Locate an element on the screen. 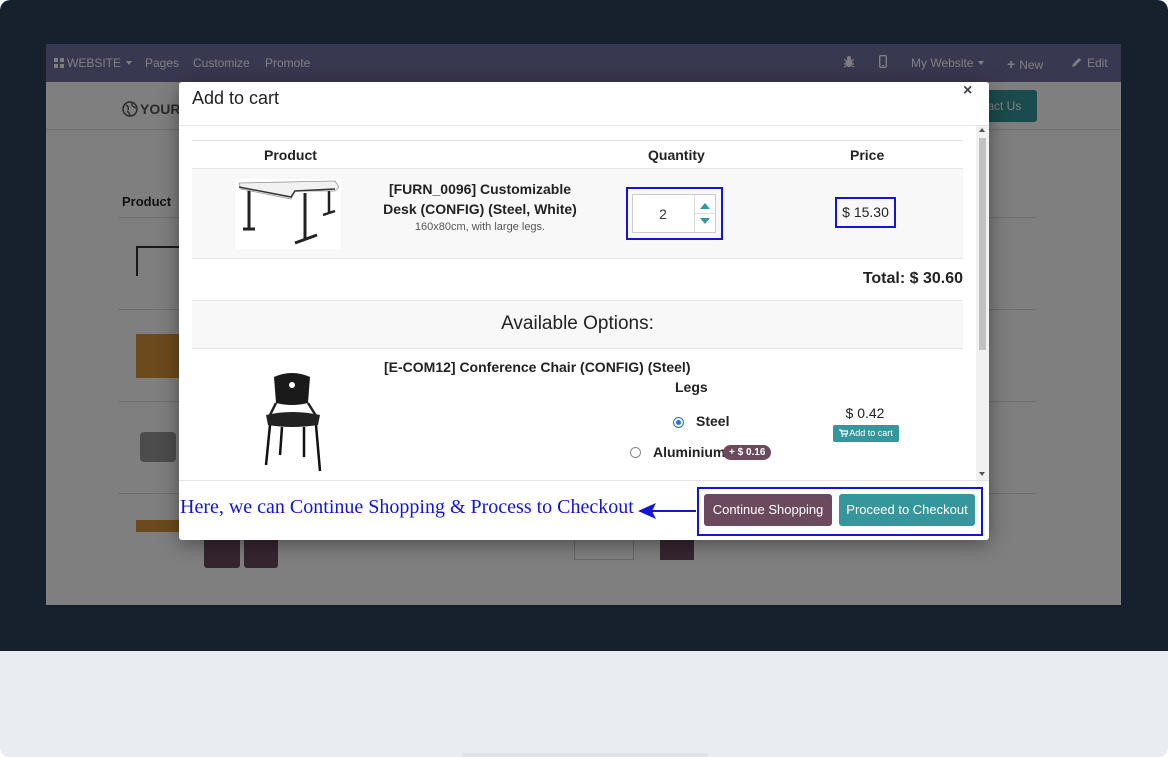  product-price: $ 15.30 is located at coordinates (865, 212).